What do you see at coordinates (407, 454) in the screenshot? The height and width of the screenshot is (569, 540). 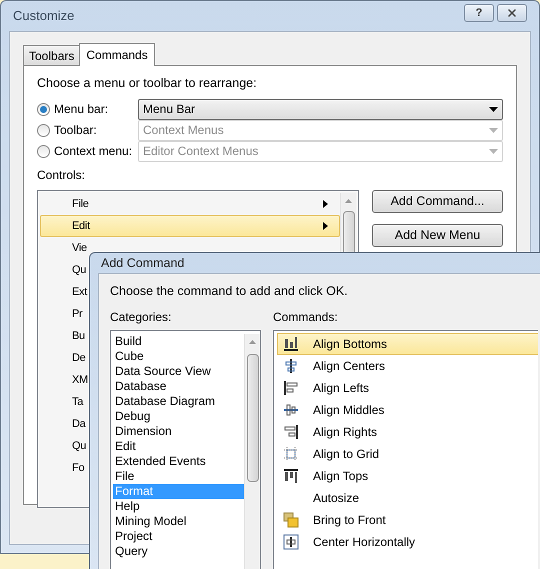 I see `command-item: Align to Grid` at bounding box center [407, 454].